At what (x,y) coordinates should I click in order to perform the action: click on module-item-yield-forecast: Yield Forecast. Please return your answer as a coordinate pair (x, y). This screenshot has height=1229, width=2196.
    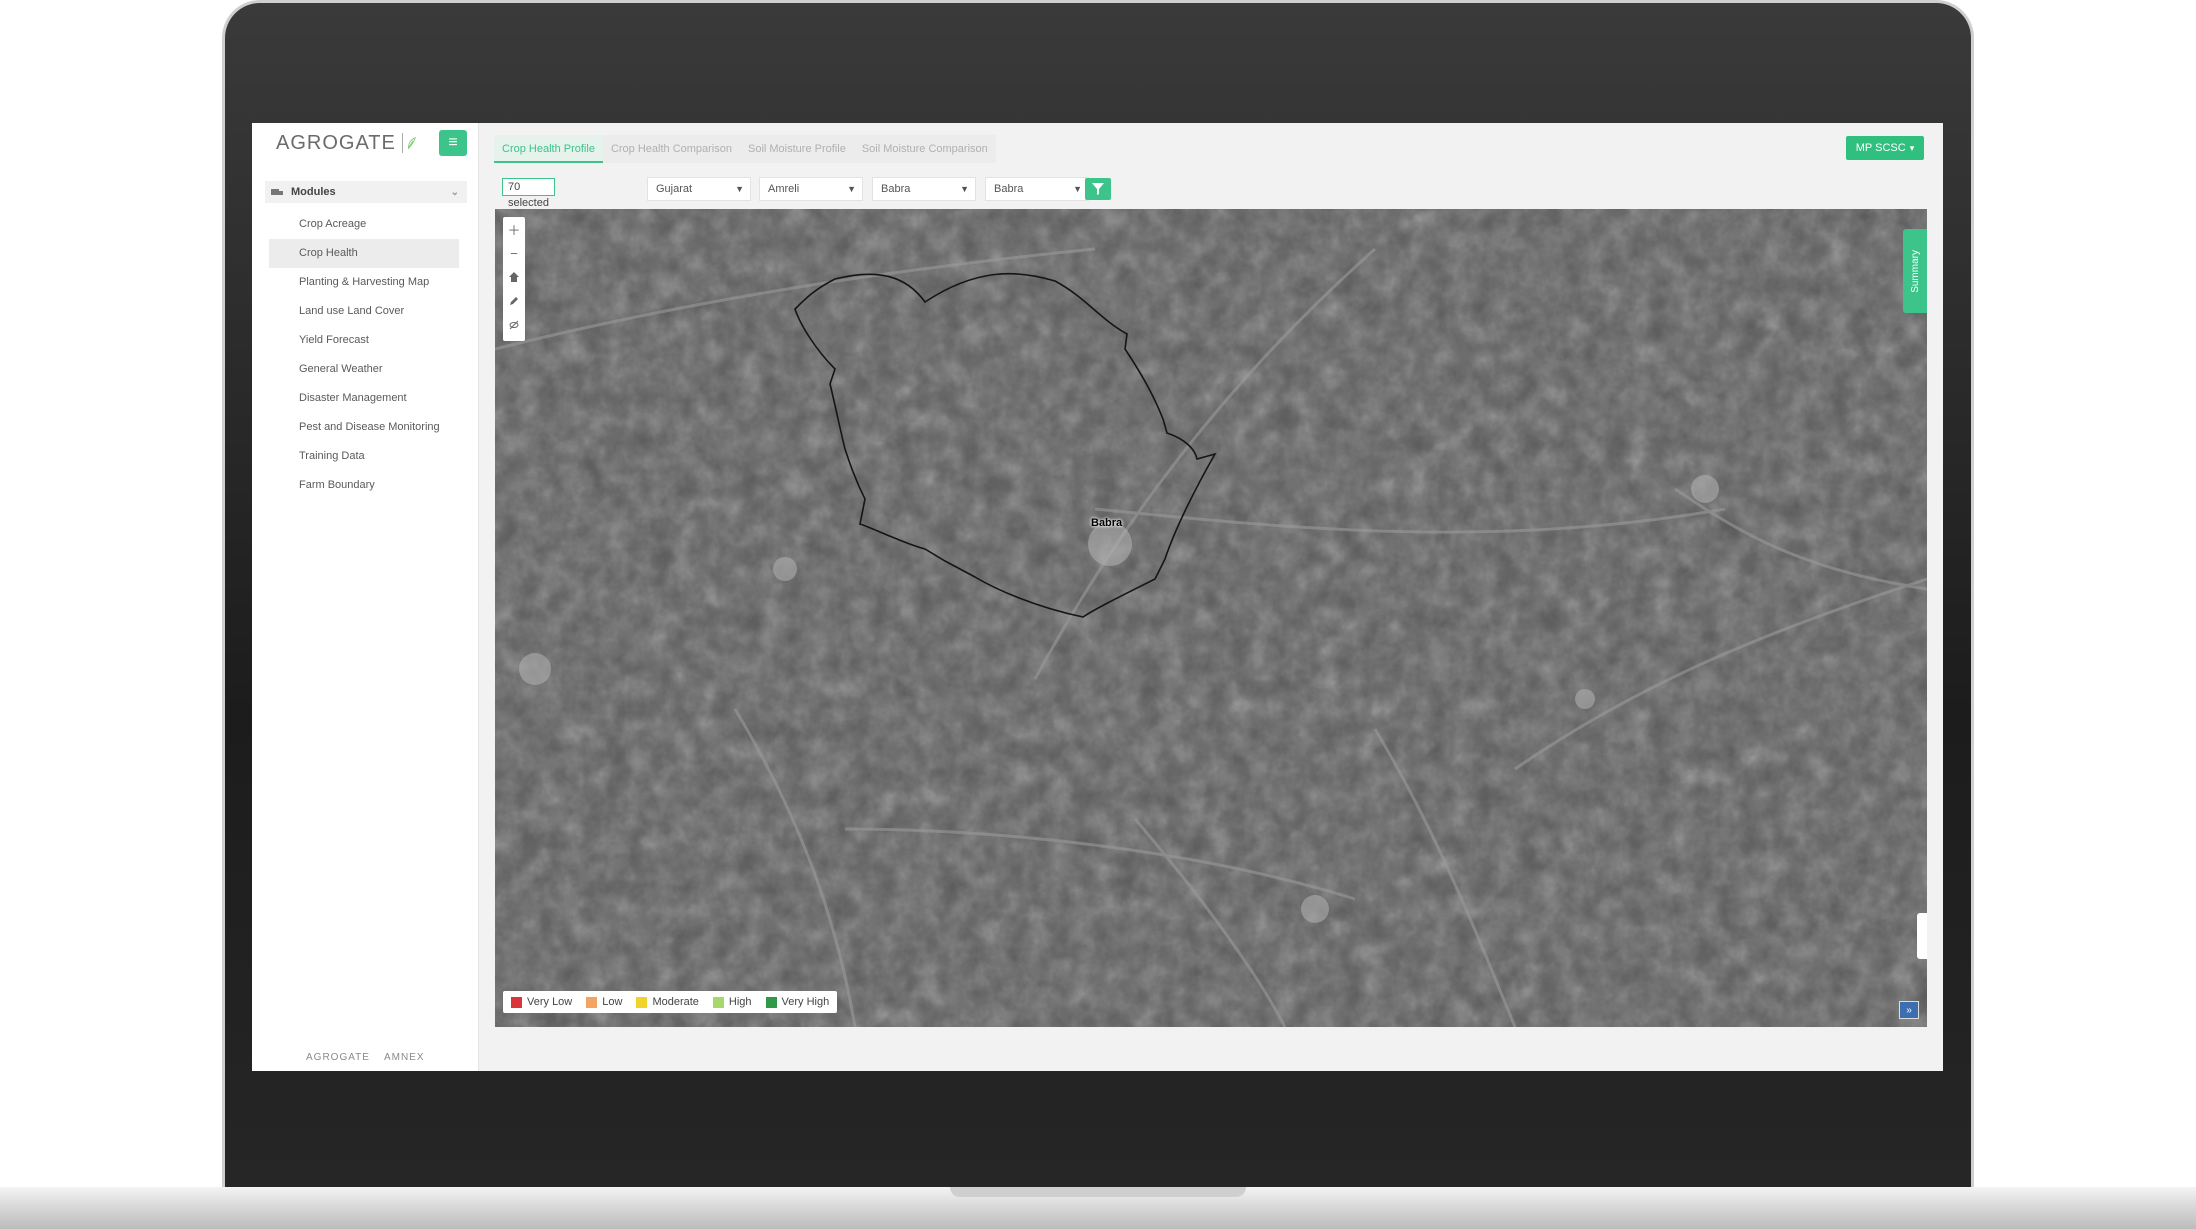
    Looking at the image, I should click on (364, 340).